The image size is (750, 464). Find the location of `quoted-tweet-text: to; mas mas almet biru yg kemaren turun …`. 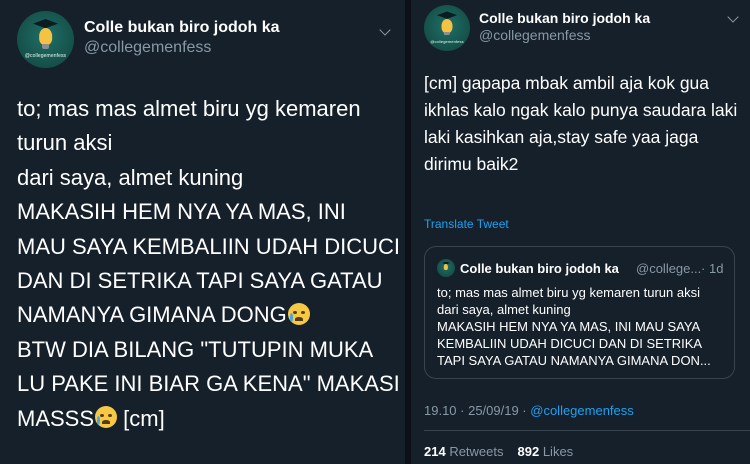

quoted-tweet-text: to; mas mas almet biru yg kemaren turun … is located at coordinates (574, 326).